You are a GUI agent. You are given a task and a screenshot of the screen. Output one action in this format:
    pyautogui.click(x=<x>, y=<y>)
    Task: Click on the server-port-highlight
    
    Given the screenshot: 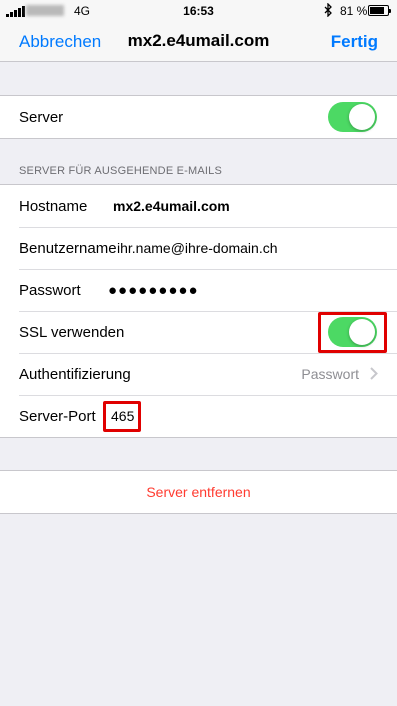 What is the action you would take?
    pyautogui.click(x=122, y=416)
    